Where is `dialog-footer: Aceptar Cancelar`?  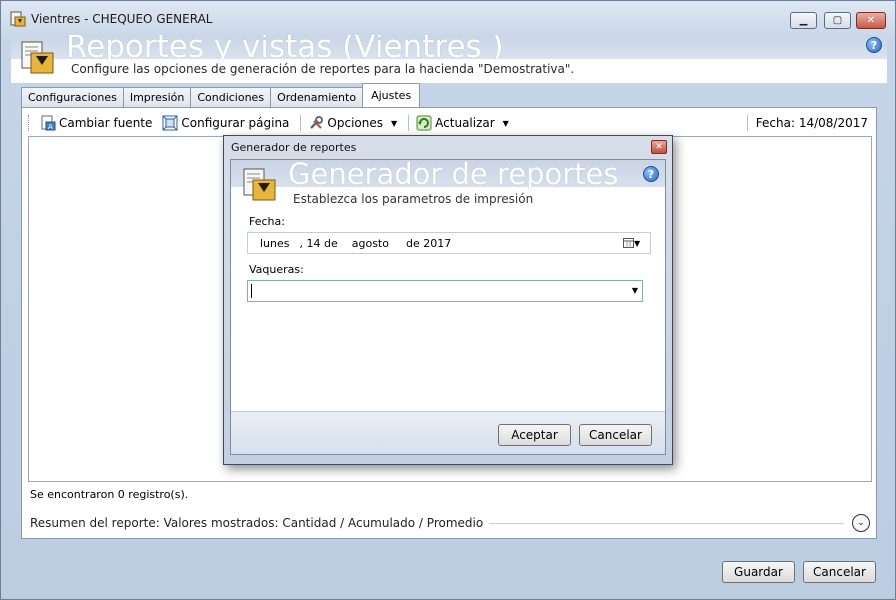 dialog-footer: Aceptar Cancelar is located at coordinates (448, 432).